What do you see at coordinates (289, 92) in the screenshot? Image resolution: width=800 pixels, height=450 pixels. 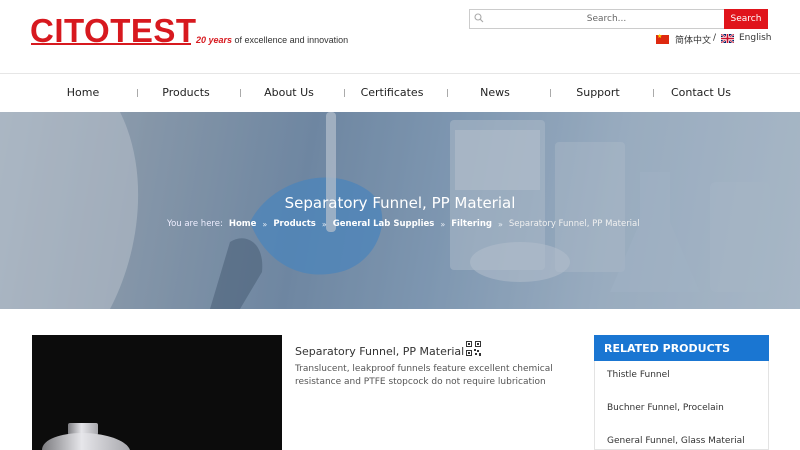 I see `nav-item-about-us: About Us` at bounding box center [289, 92].